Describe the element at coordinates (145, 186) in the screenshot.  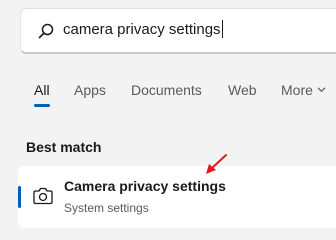
I see `result-title: Camera privacy settings` at that location.